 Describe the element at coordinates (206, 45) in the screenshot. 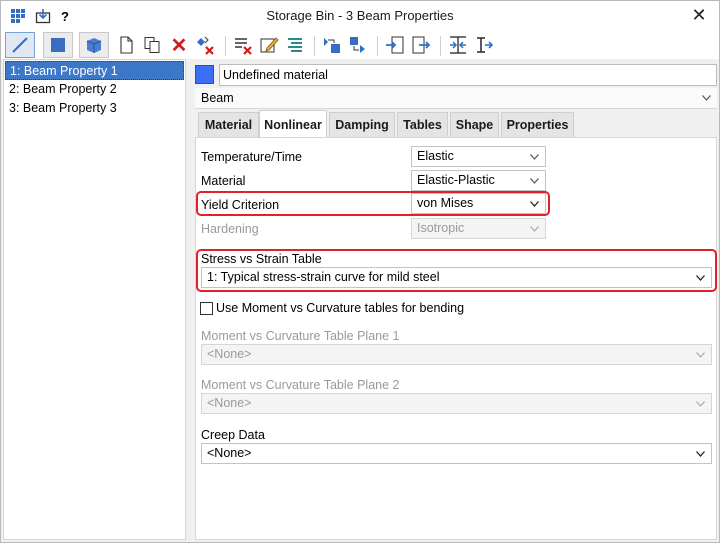

I see `delete-unused-icon` at that location.